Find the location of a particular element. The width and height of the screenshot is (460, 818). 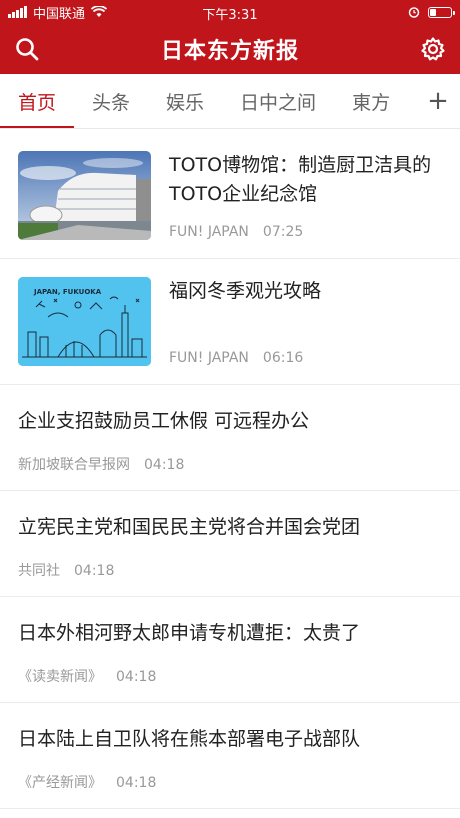

news-item: 企业支招鼓励员工休假 可远程办公 新加坡联合早报网 04:18 is located at coordinates (230, 438).